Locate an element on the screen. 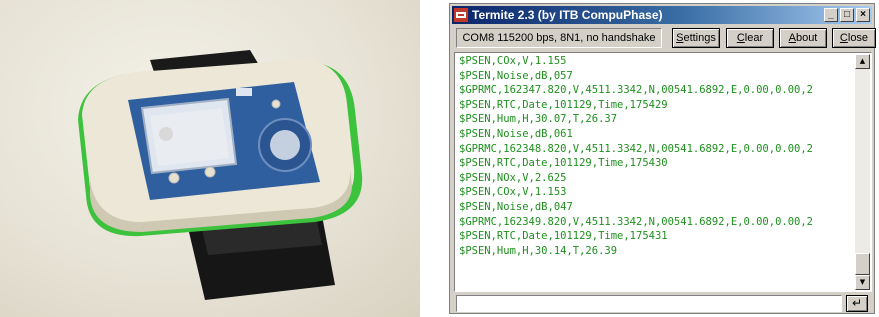 This screenshot has width=879, height=317. output-line: $PSEN,Noise,dB,047 is located at coordinates (516, 206).